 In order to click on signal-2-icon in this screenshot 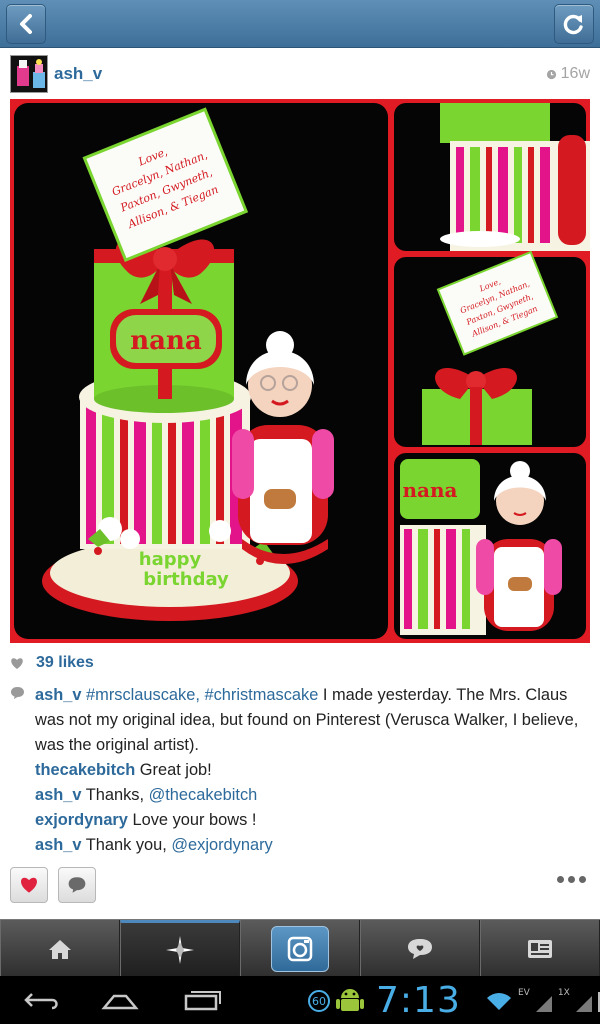, I will do `click(583, 1004)`.